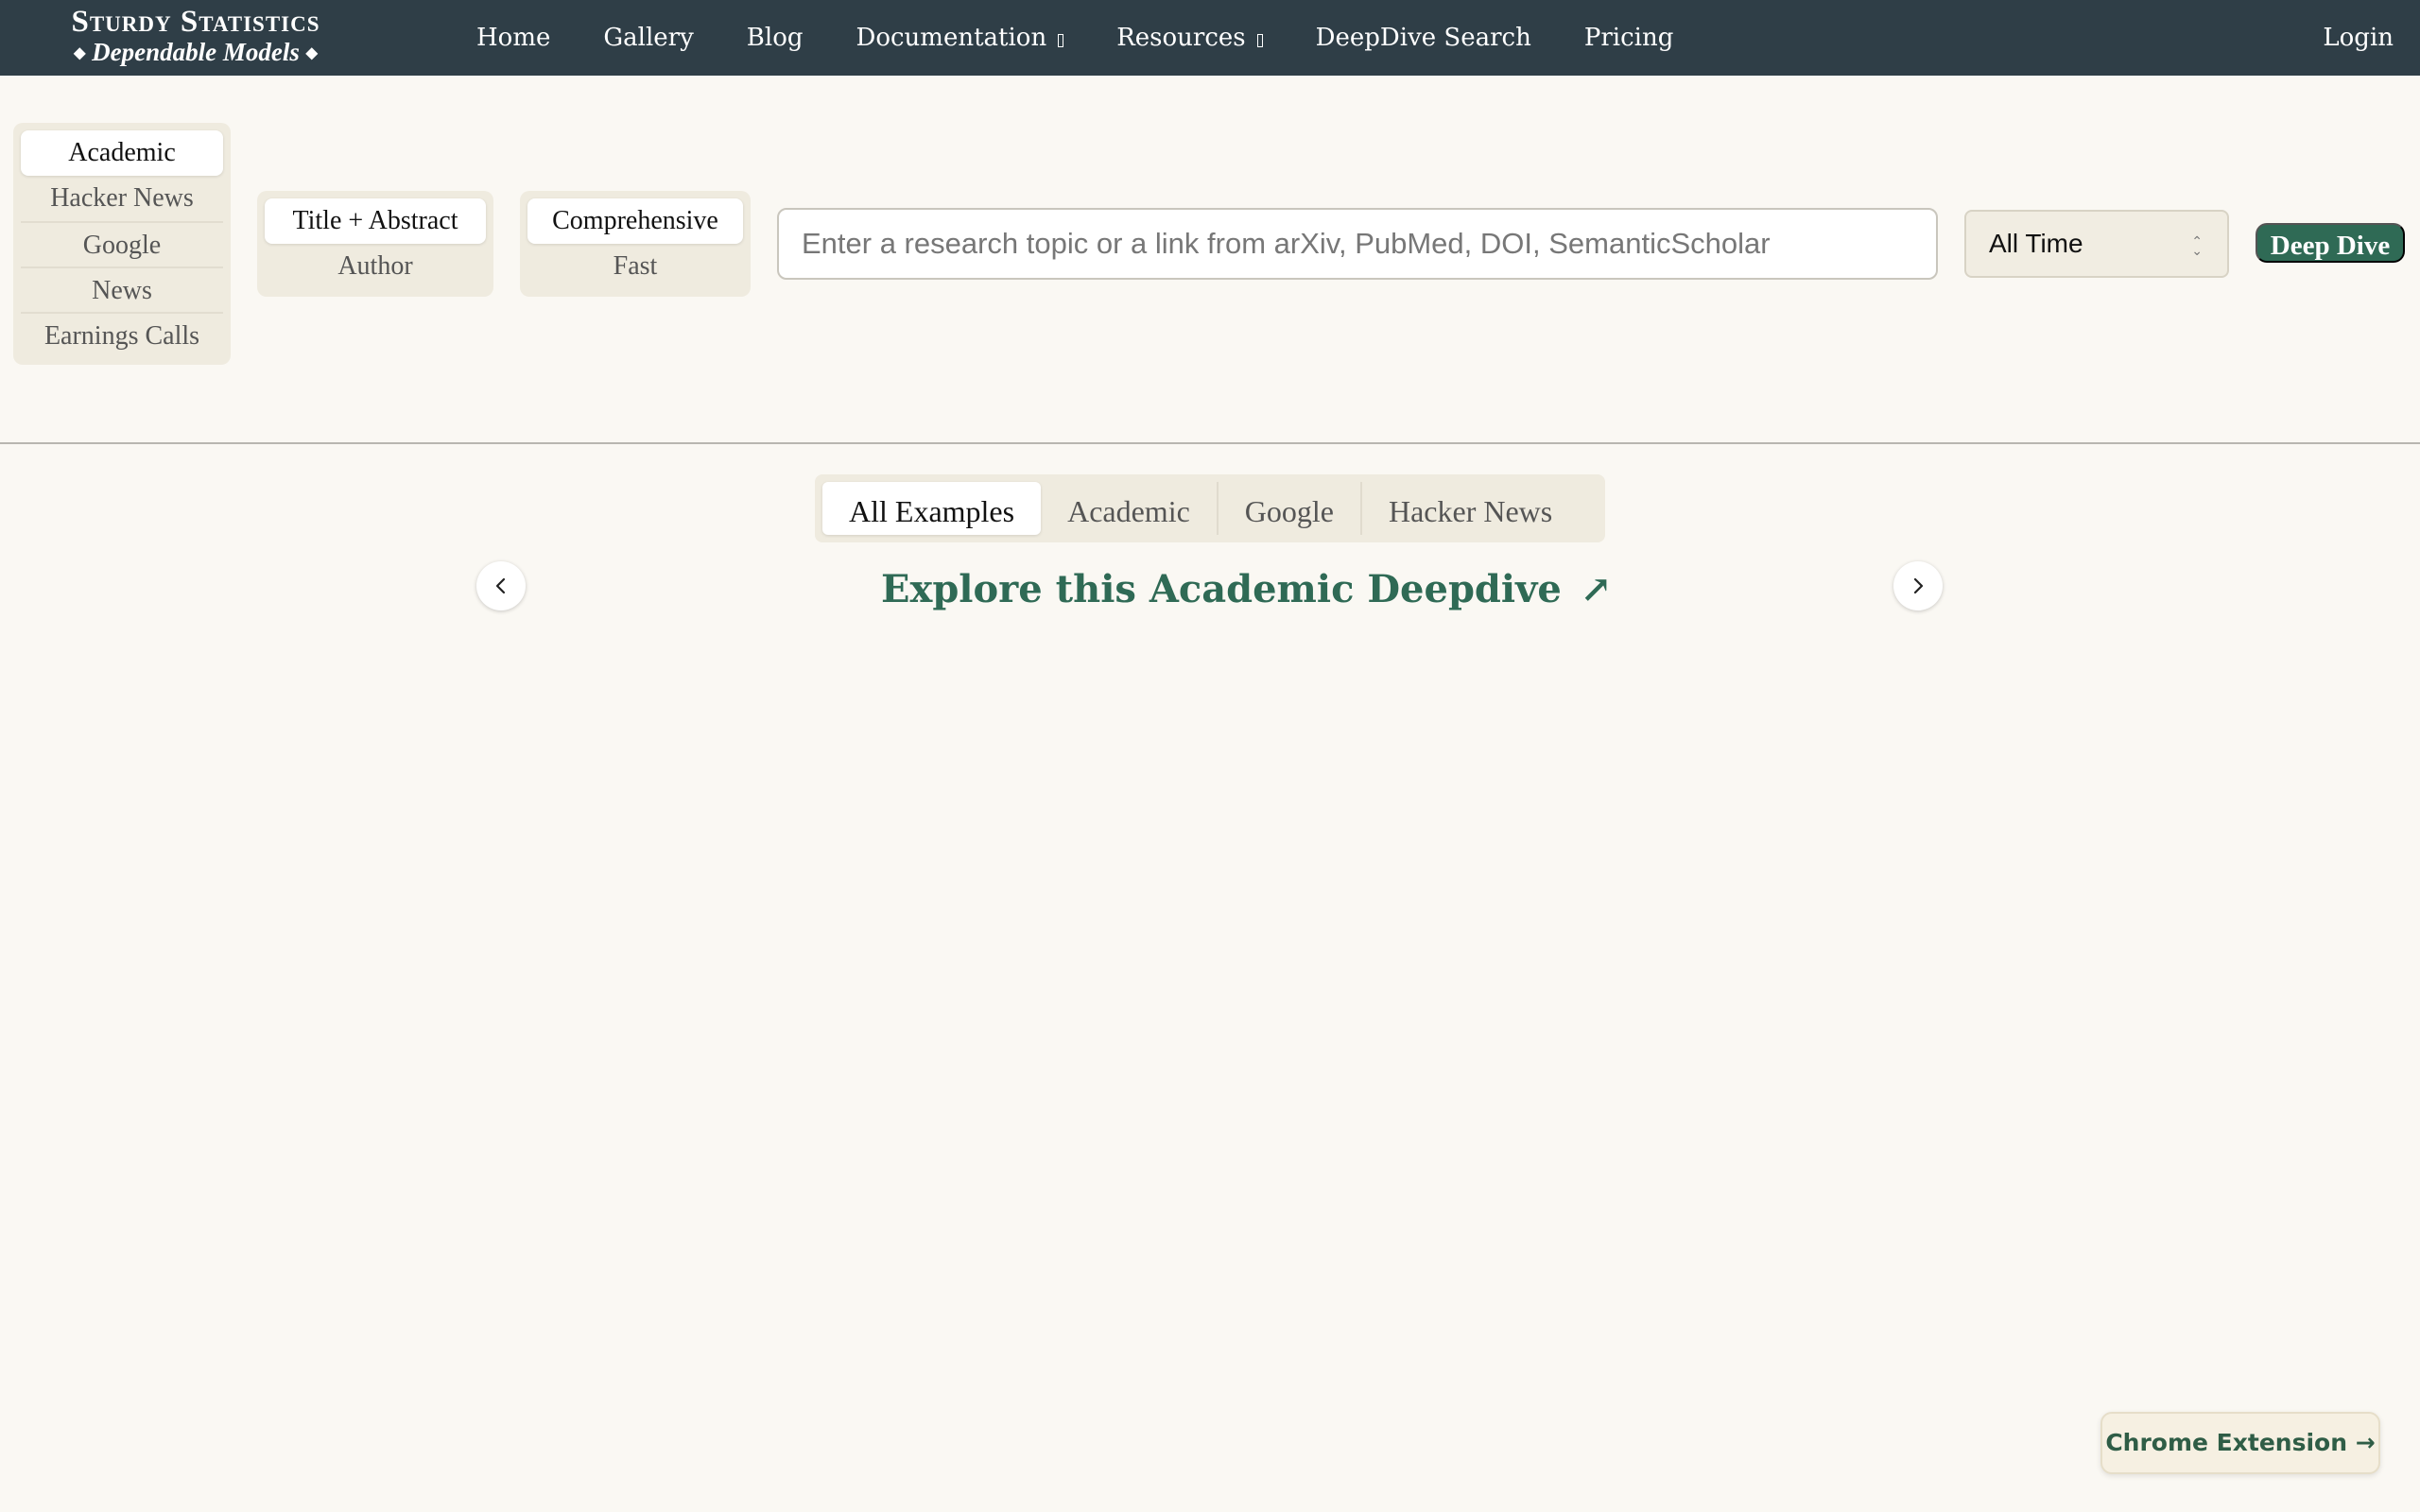 This screenshot has width=2420, height=1512. What do you see at coordinates (2197, 245) in the screenshot?
I see `select-updown-icon: ⌃ ⌄` at bounding box center [2197, 245].